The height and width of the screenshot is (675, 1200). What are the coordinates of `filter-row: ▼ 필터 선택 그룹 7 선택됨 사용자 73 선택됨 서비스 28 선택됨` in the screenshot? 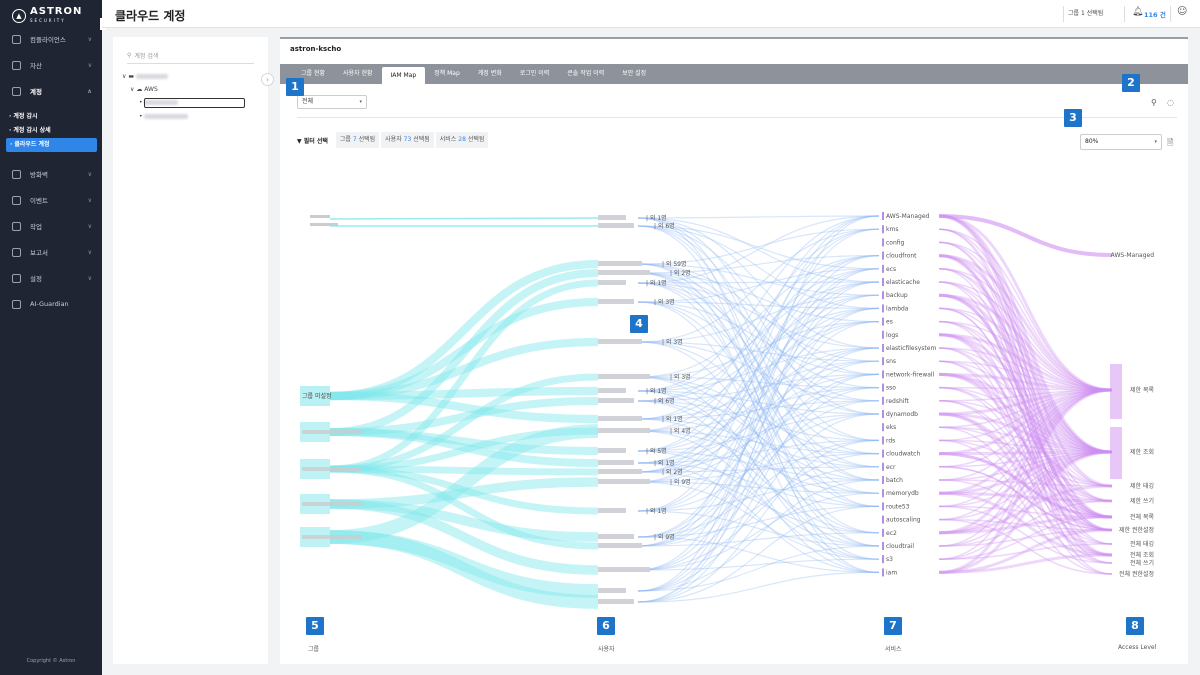 It's located at (393, 140).